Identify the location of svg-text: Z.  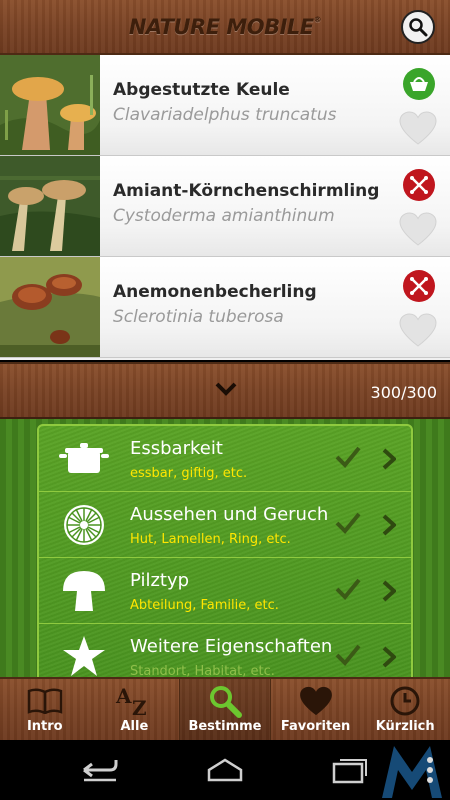
(139, 706).